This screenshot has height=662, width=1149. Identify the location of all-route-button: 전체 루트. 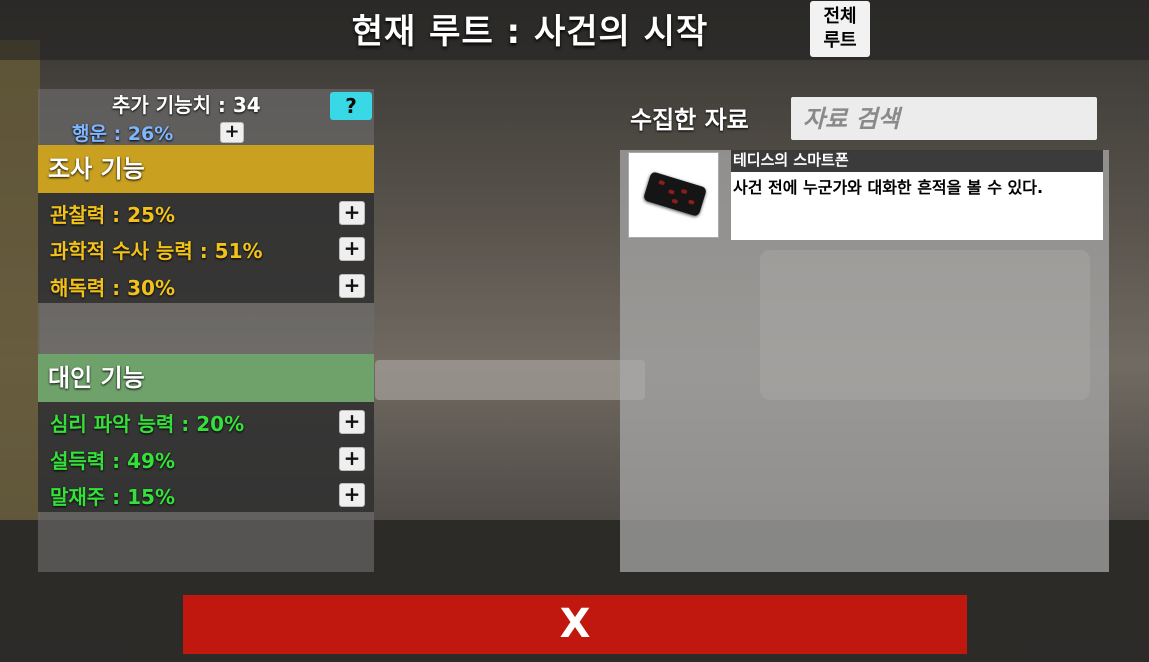
(840, 29).